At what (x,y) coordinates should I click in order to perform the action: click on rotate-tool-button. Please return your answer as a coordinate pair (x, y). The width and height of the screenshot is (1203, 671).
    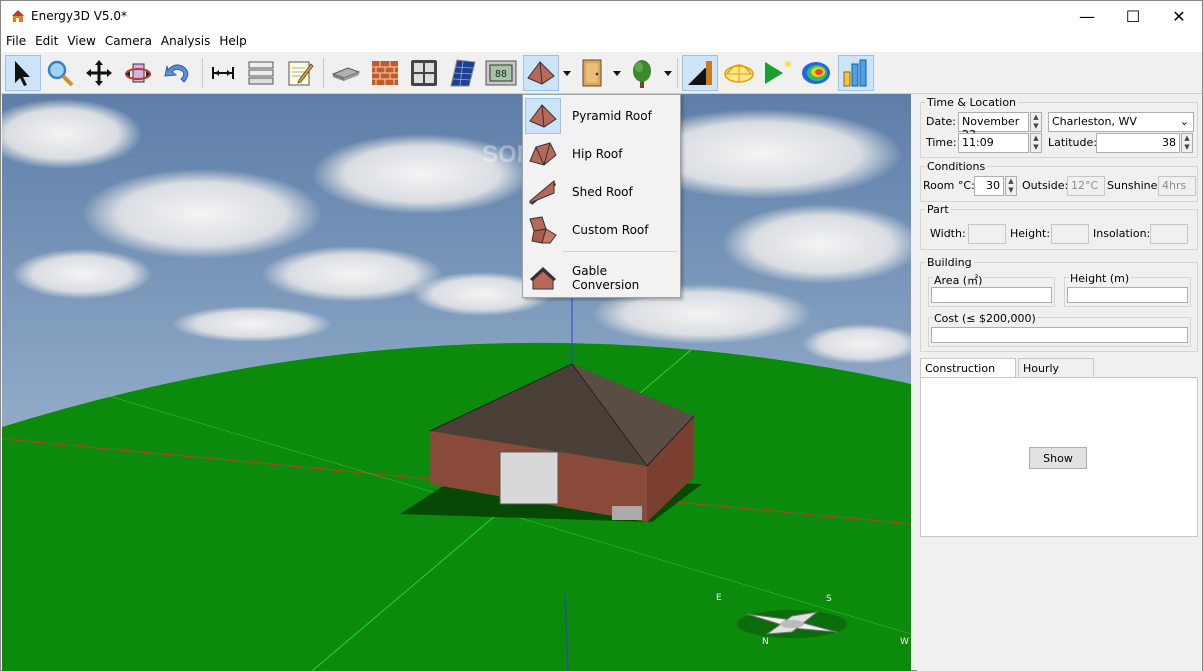
    Looking at the image, I should click on (138, 73).